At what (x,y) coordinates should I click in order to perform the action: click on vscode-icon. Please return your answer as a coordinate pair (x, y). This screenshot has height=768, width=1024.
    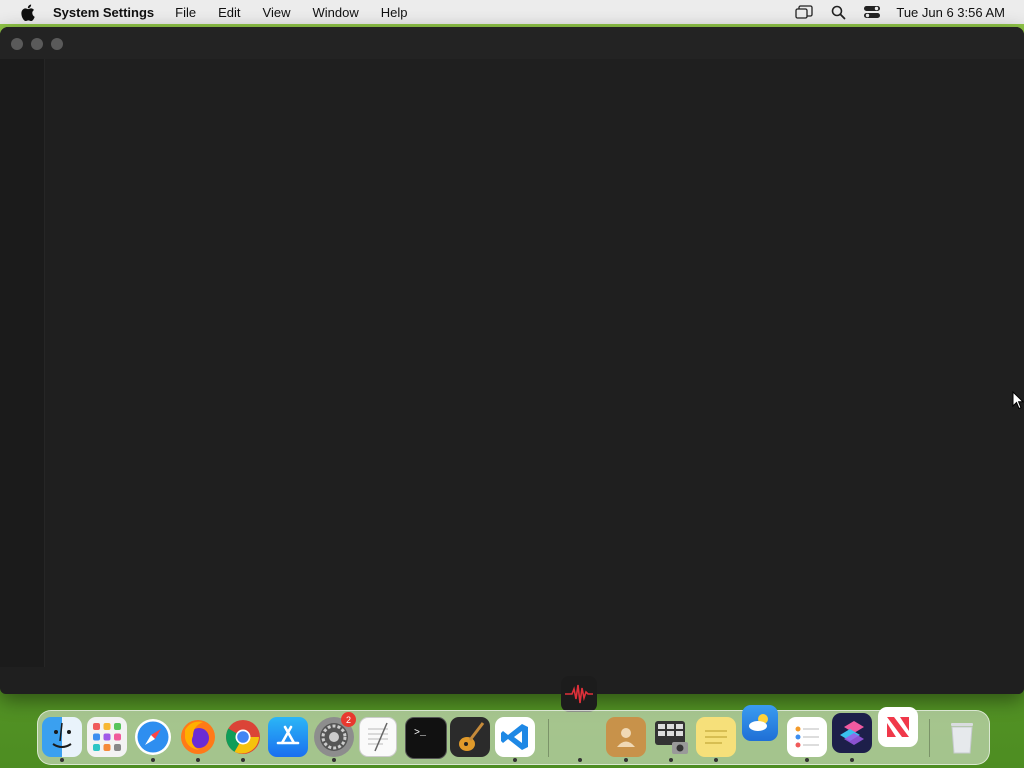
    Looking at the image, I should click on (515, 737).